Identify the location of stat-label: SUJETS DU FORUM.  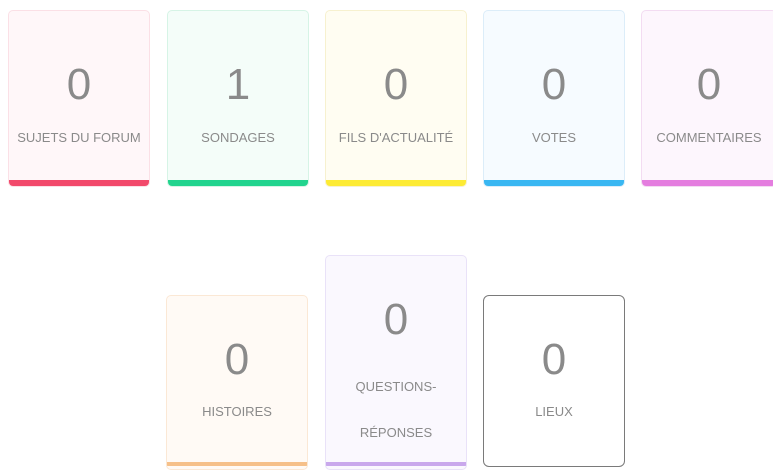
(79, 137).